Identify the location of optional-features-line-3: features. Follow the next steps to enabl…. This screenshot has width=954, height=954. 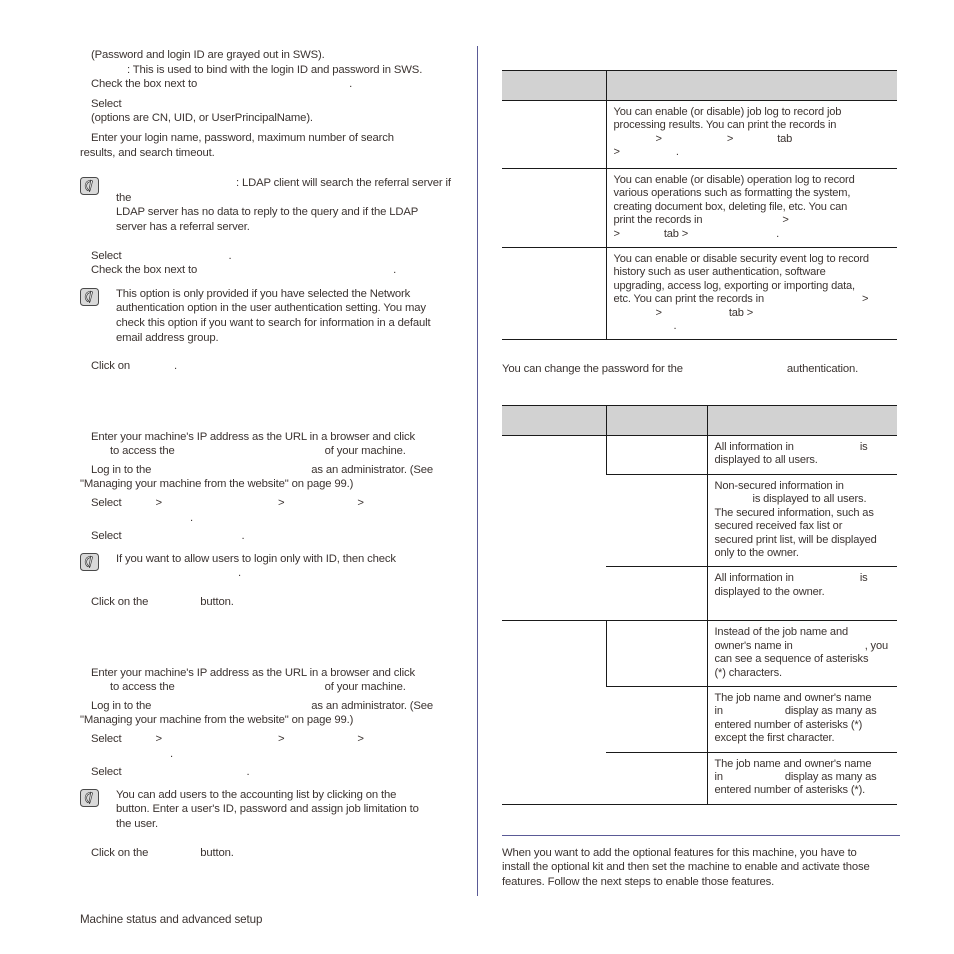
(638, 881).